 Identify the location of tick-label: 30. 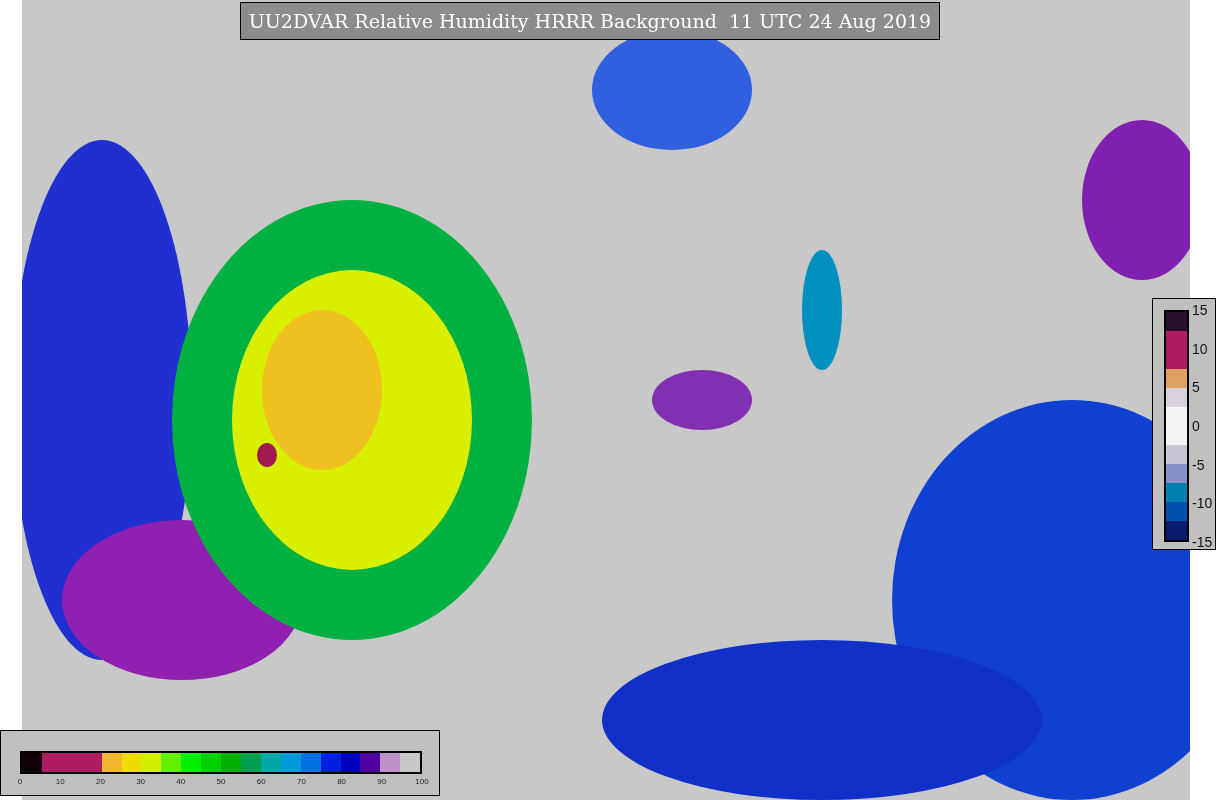
(141, 782).